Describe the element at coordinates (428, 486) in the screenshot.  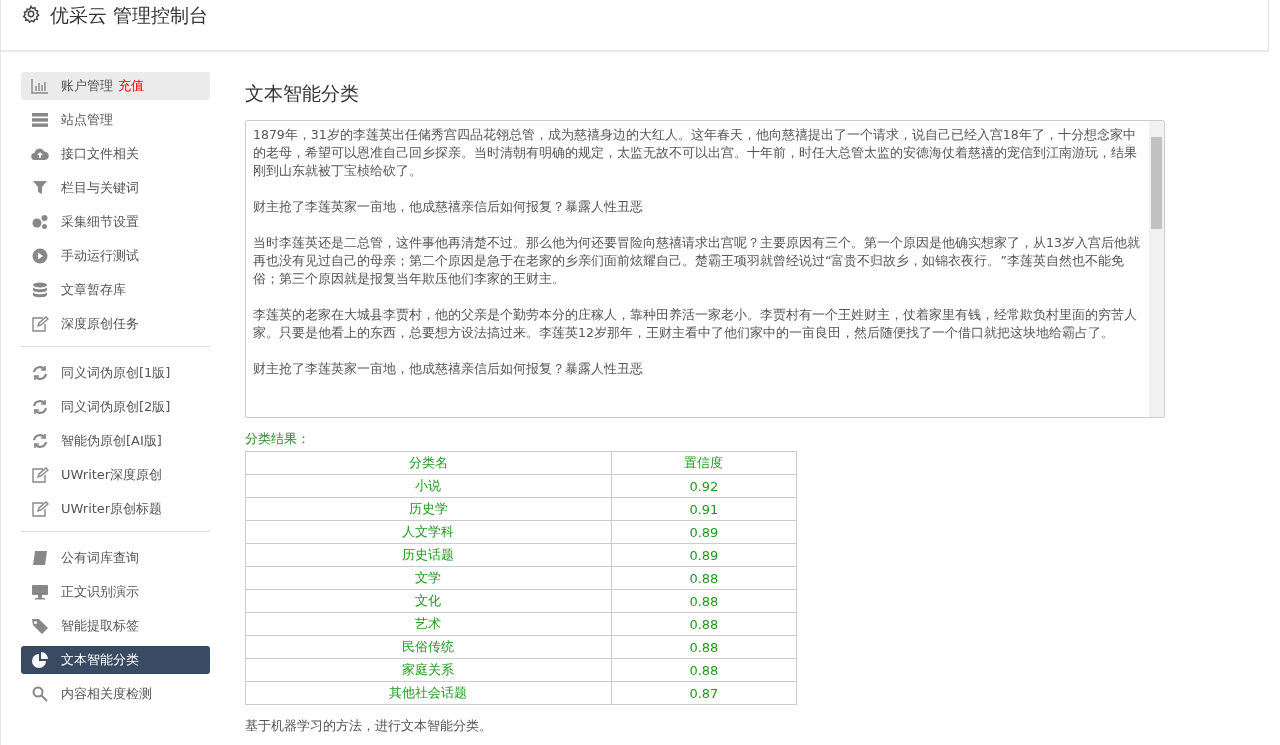
I see `table-cell: 小说` at that location.